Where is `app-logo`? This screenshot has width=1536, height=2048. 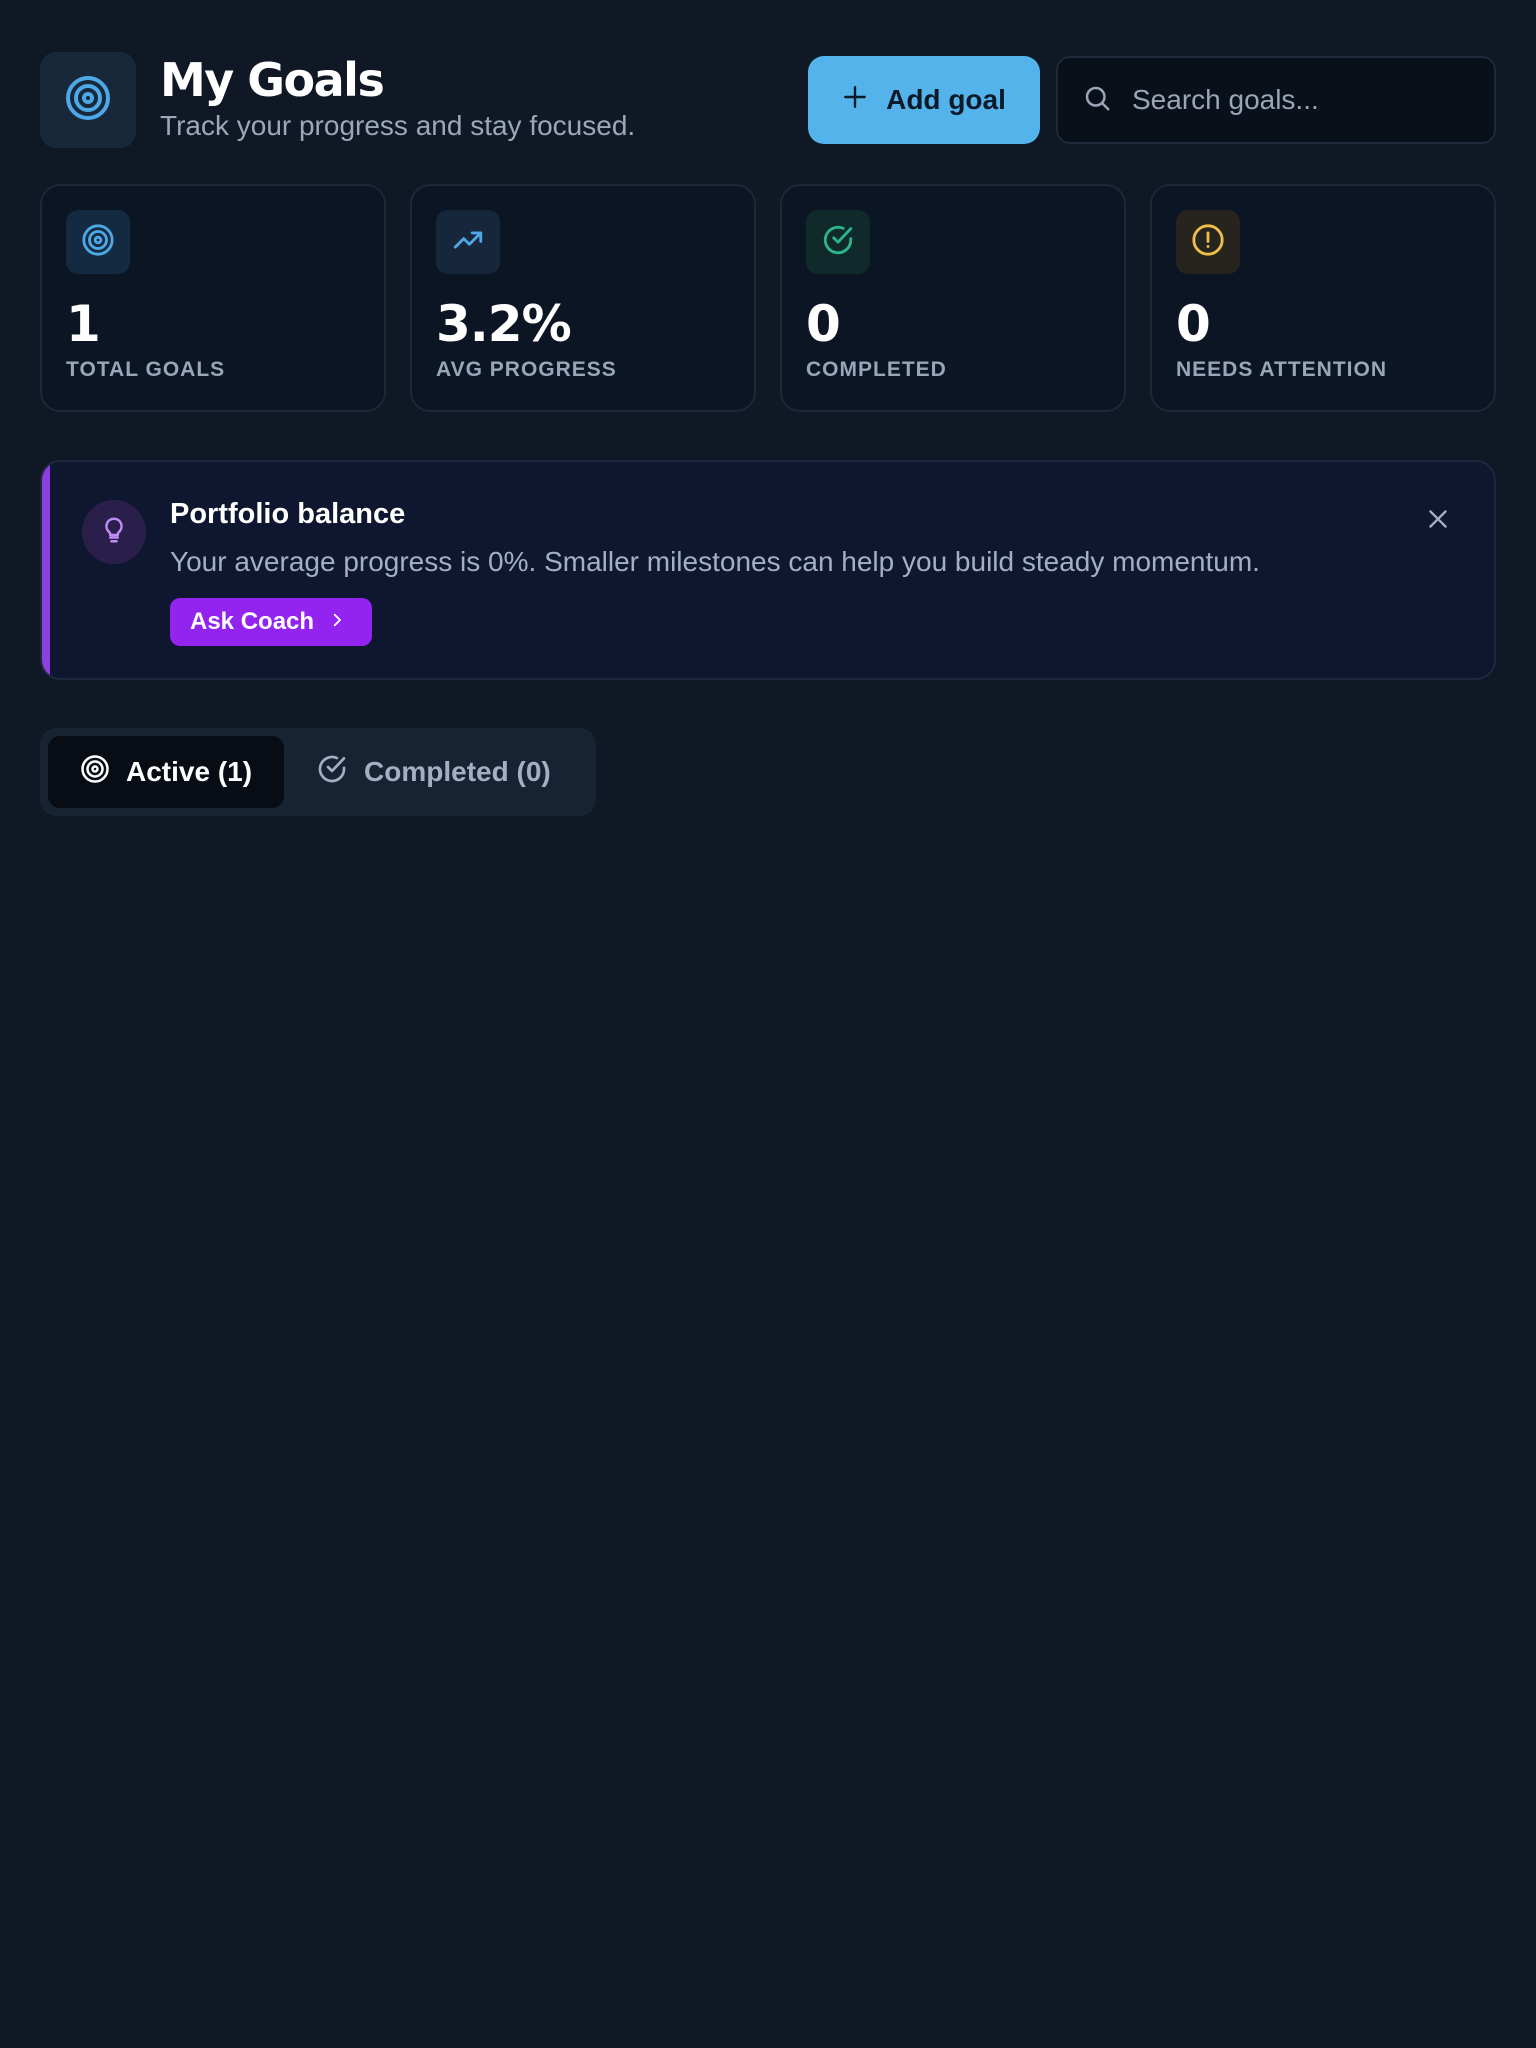 app-logo is located at coordinates (88, 100).